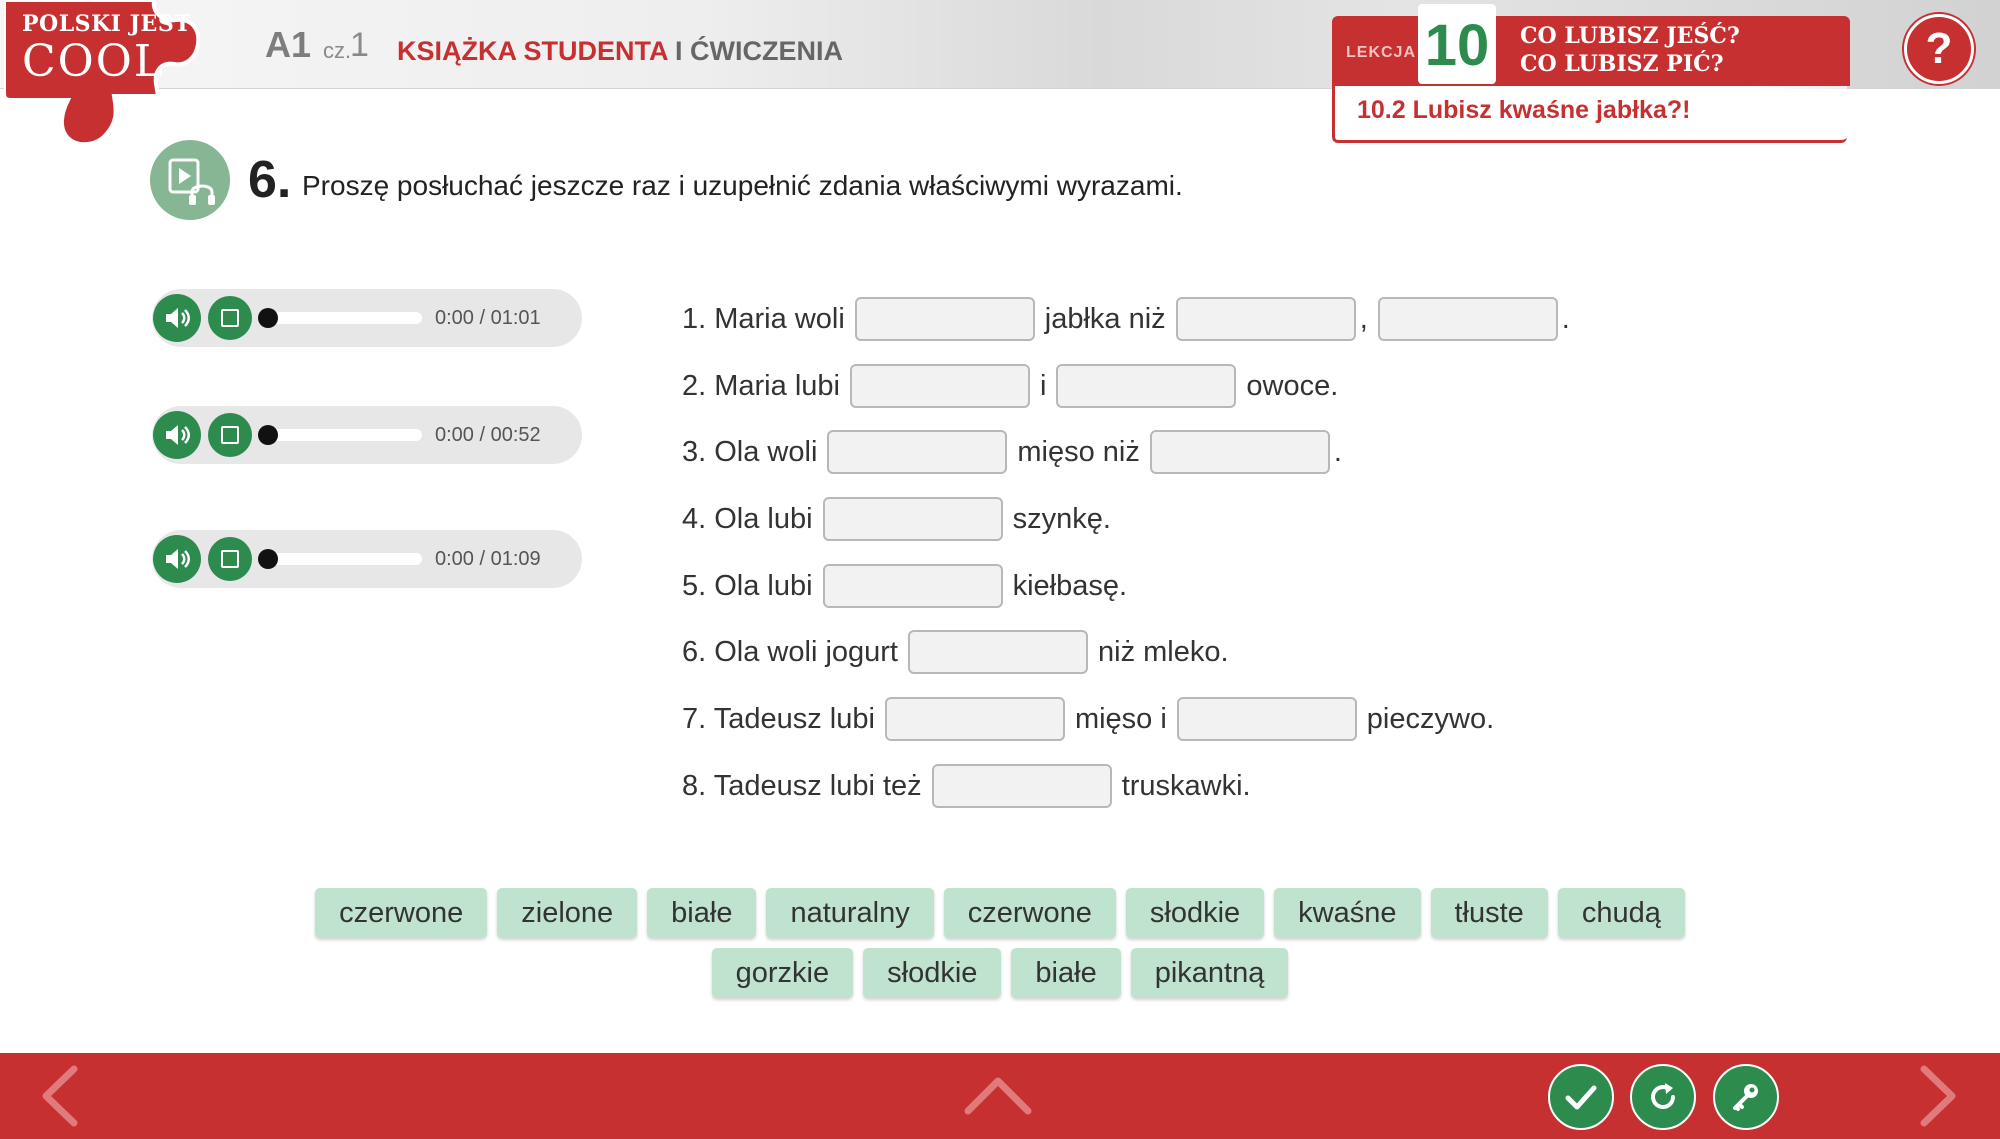  I want to click on key-icon, so click(1745, 1097).